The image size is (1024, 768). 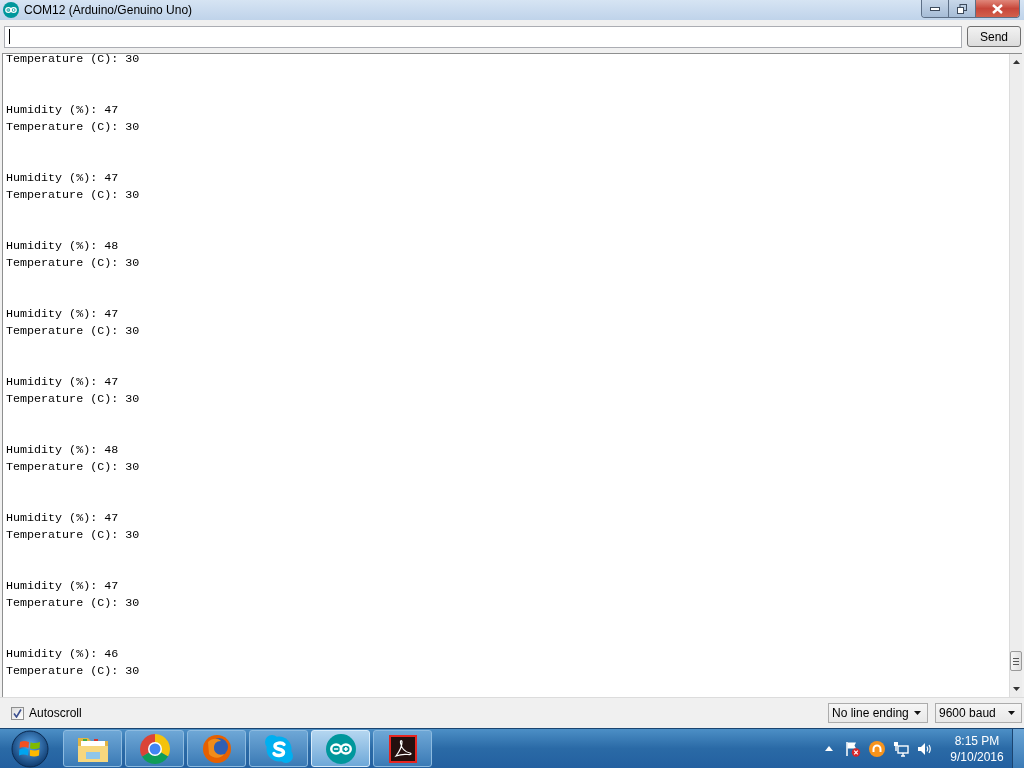 What do you see at coordinates (62, 654) in the screenshot?
I see `output-line: Humidity (%): 46` at bounding box center [62, 654].